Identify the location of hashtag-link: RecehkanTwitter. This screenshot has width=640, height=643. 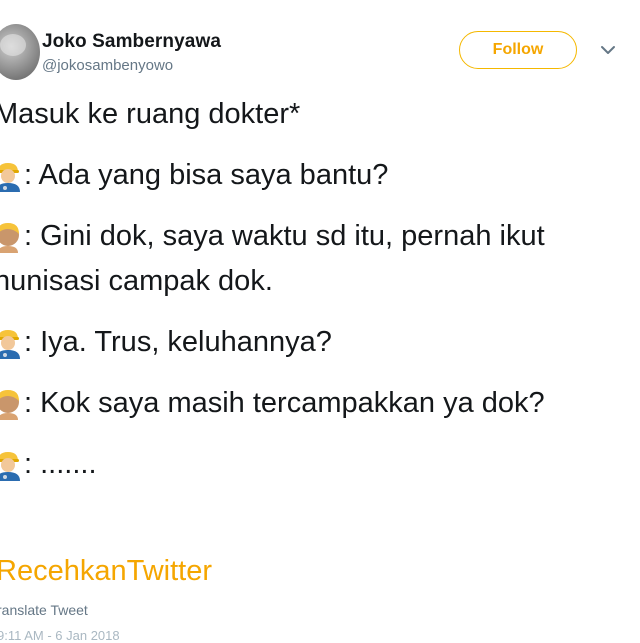
(106, 571).